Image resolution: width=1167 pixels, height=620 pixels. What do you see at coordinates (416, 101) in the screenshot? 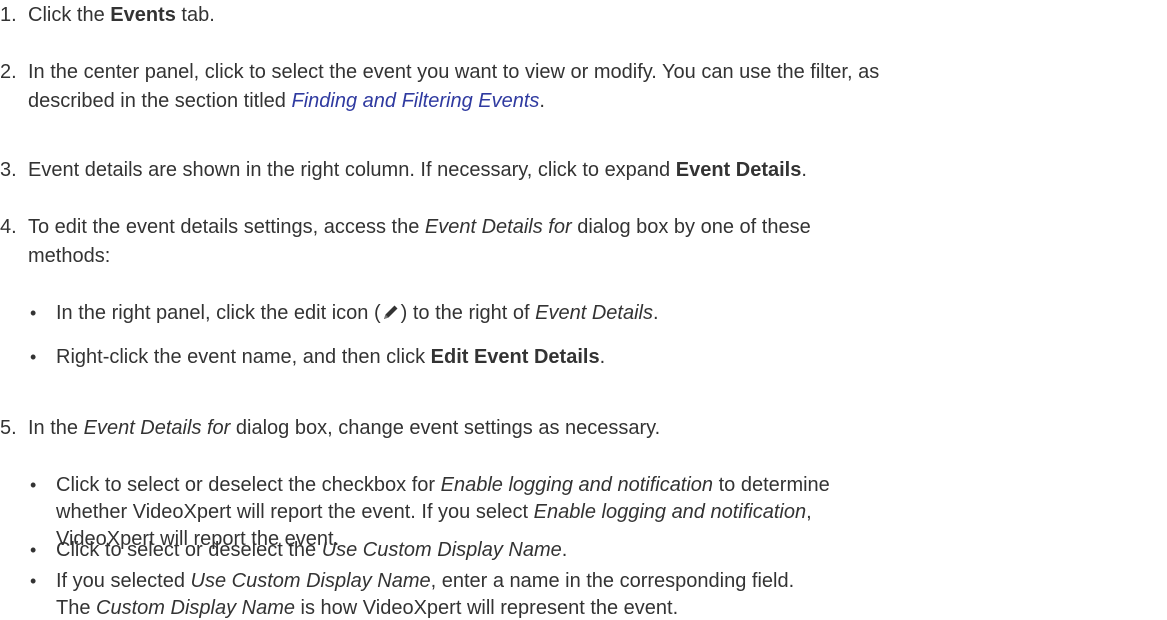
I see `finding-and-filtering-events-link: Finding and Filtering Events` at bounding box center [416, 101].